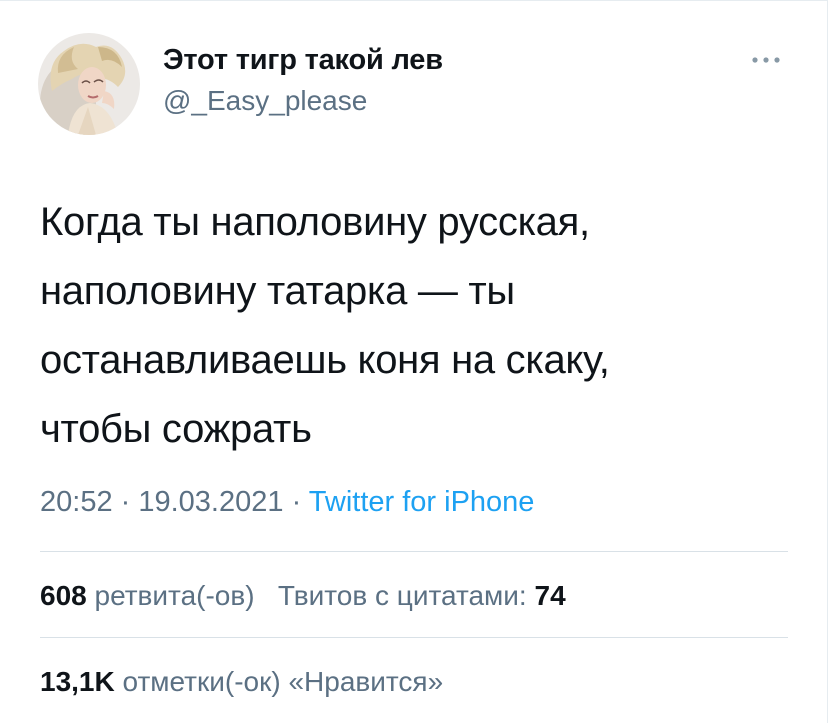 The image size is (828, 723). What do you see at coordinates (550, 595) in the screenshot?
I see `quotes-count: 74` at bounding box center [550, 595].